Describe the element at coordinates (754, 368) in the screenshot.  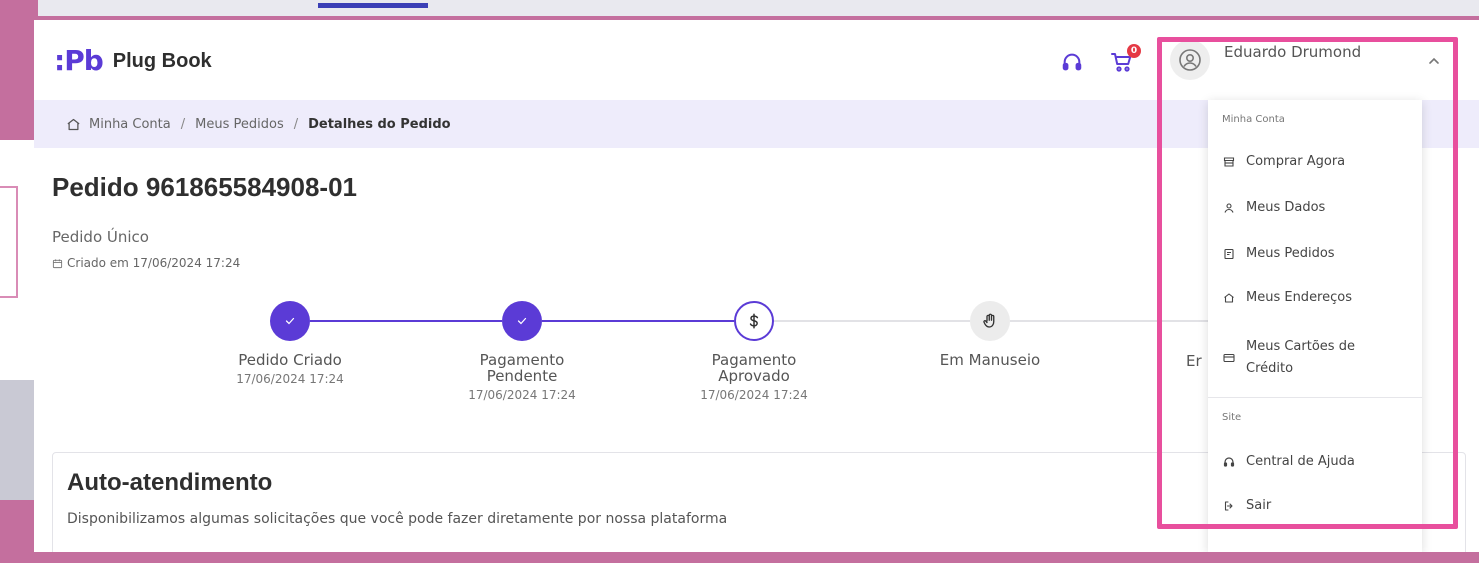
I see `step-label-text: Pagamento Aprovado` at that location.